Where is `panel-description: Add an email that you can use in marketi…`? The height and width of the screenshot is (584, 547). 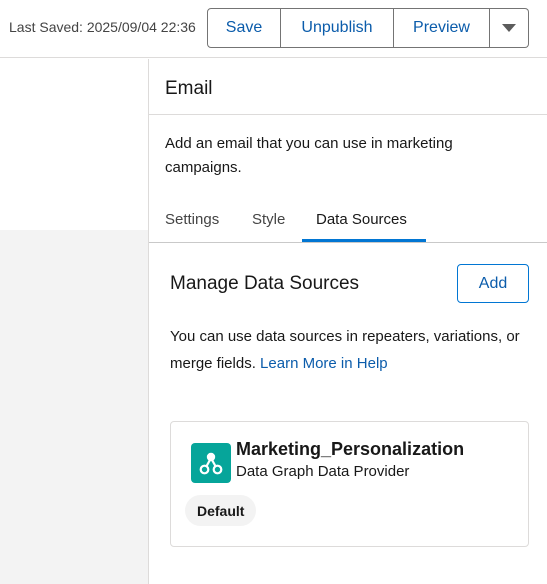 panel-description: Add an email that you can use in marketi… is located at coordinates (309, 155).